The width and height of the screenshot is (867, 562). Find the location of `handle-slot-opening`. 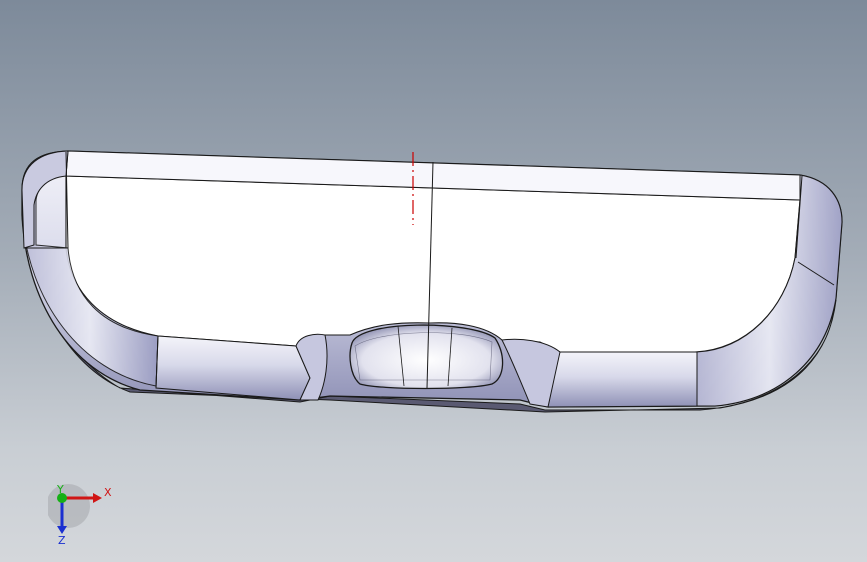

handle-slot-opening is located at coordinates (426, 357).